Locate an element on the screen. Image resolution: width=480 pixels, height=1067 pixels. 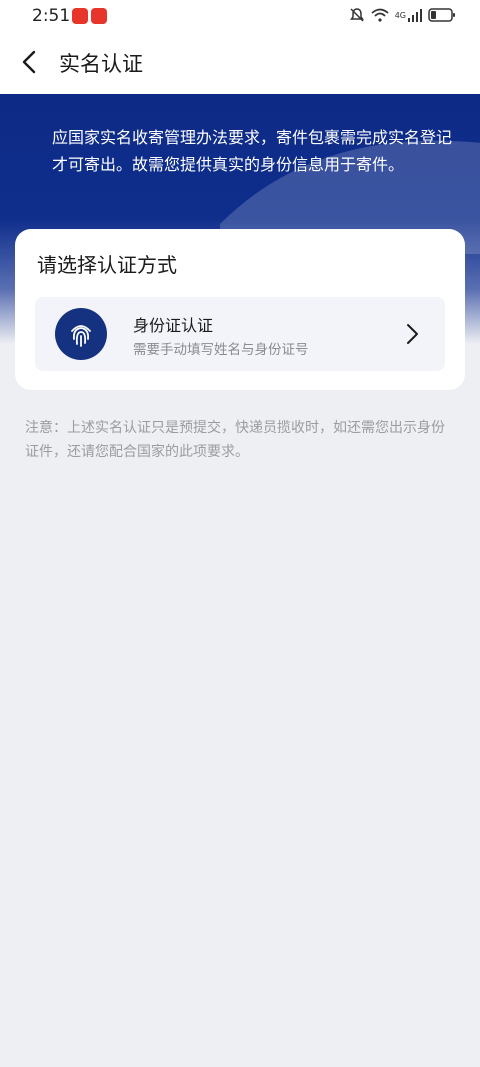
status-bar: 2:51 4G is located at coordinates (240, 16).